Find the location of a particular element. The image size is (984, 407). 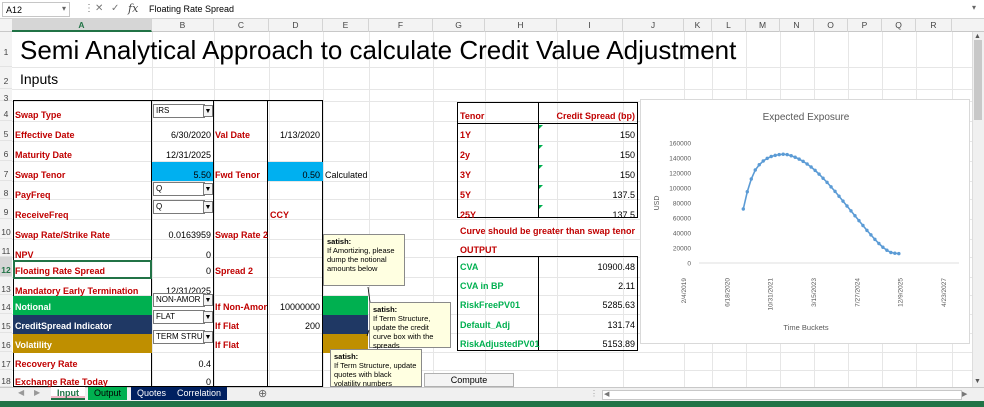

risk-adjusted-pv01-label: RiskAdjustedPV01 is located at coordinates (500, 344).